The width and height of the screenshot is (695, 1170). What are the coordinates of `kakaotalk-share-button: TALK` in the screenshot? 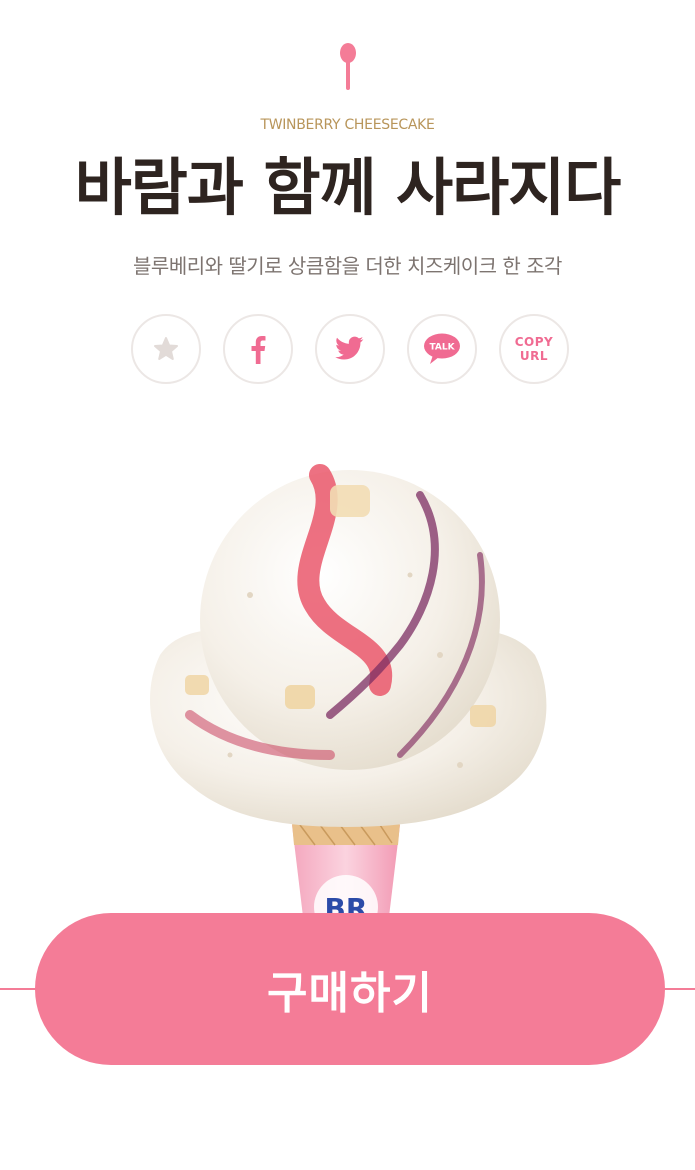 It's located at (442, 349).